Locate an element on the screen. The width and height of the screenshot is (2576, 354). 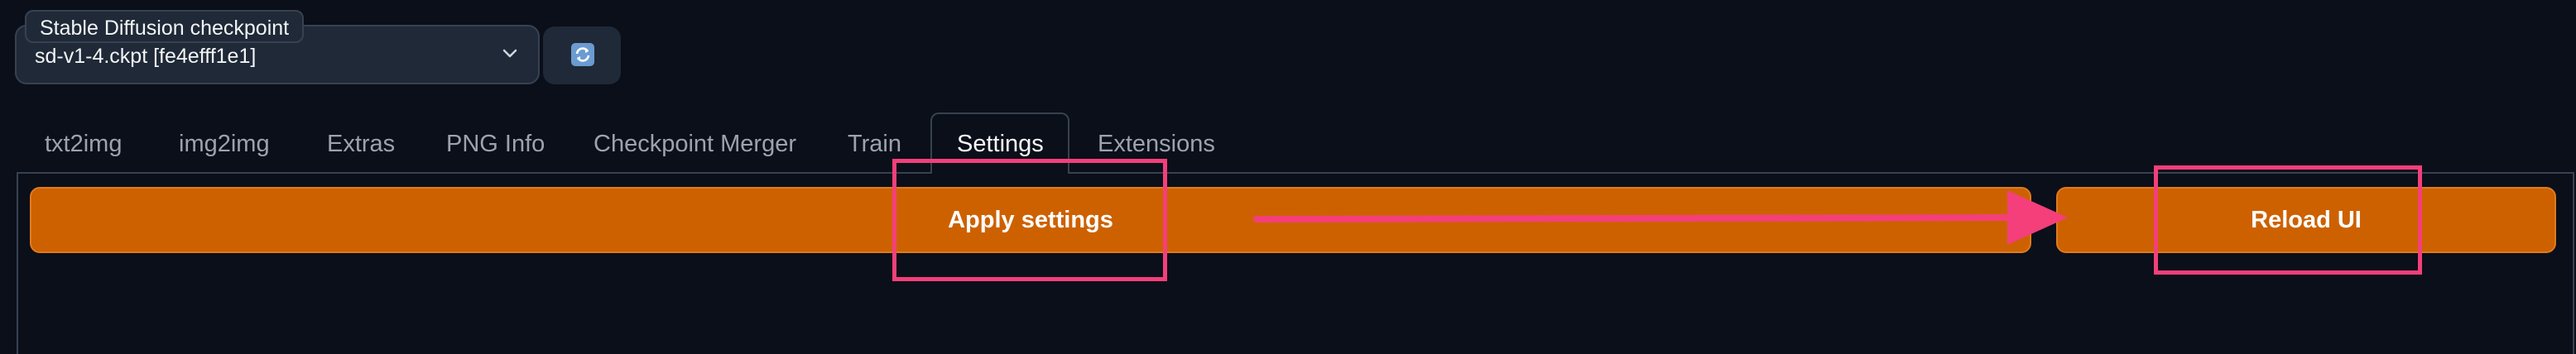
apply-settings-highlight is located at coordinates (1029, 220).